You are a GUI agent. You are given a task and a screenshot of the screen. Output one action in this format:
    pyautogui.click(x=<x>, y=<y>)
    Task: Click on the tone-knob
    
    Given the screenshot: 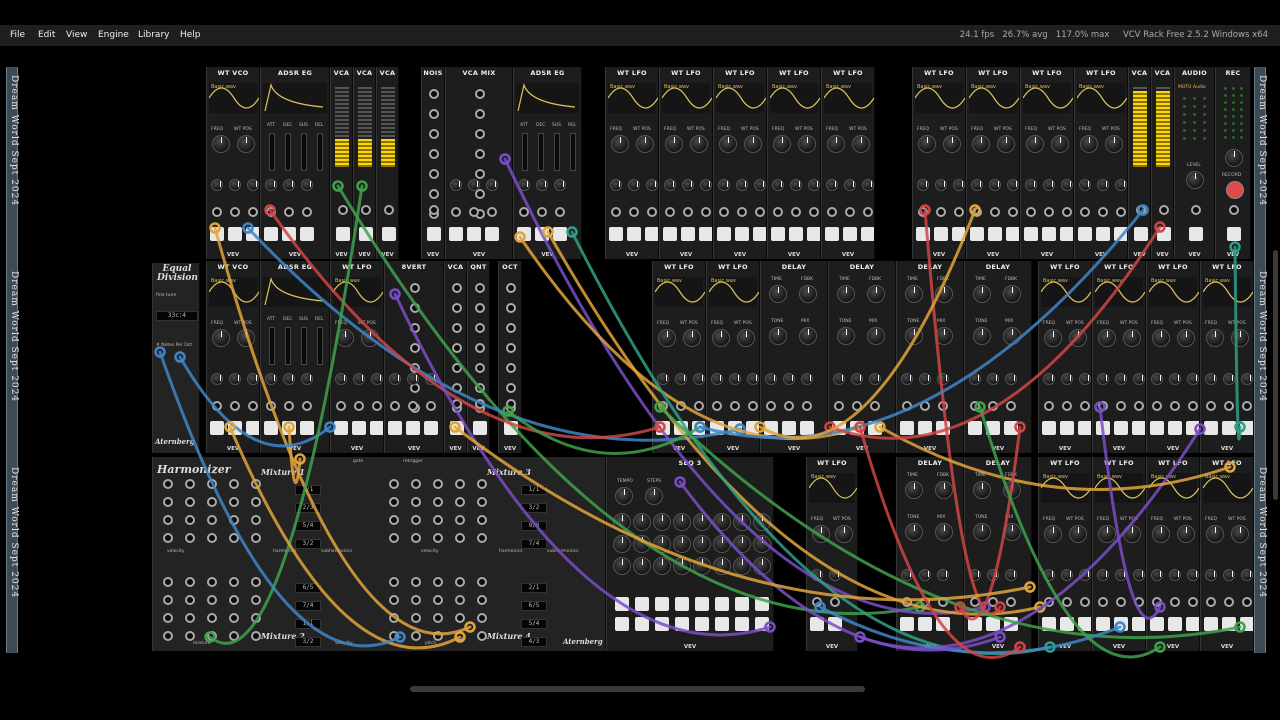 What is the action you would take?
    pyautogui.click(x=982, y=532)
    